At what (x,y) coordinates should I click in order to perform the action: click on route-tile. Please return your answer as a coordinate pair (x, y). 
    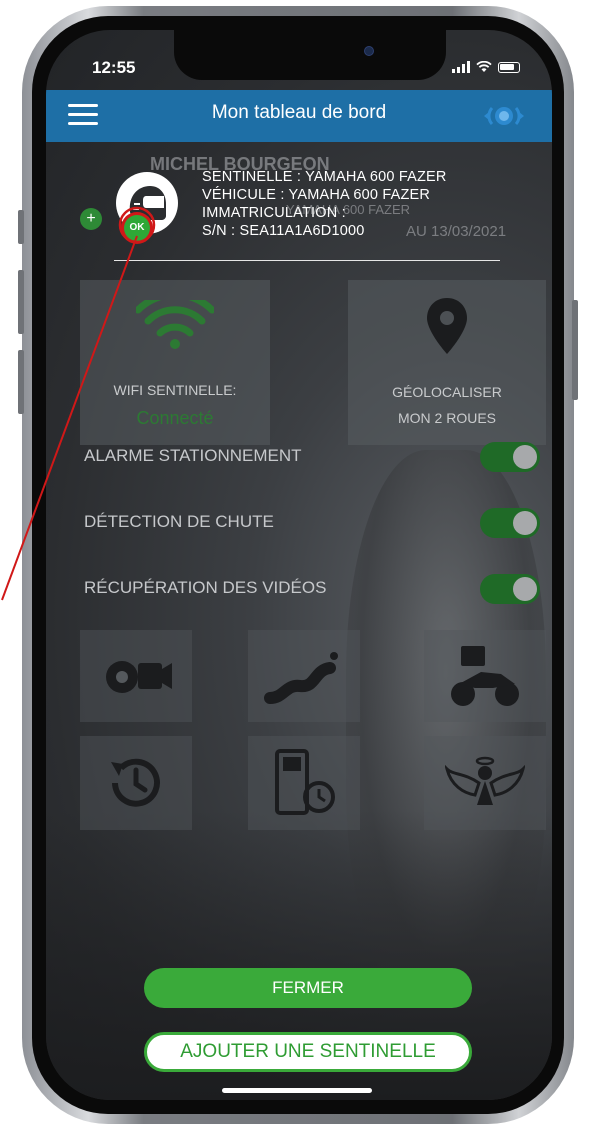
    Looking at the image, I should click on (304, 676).